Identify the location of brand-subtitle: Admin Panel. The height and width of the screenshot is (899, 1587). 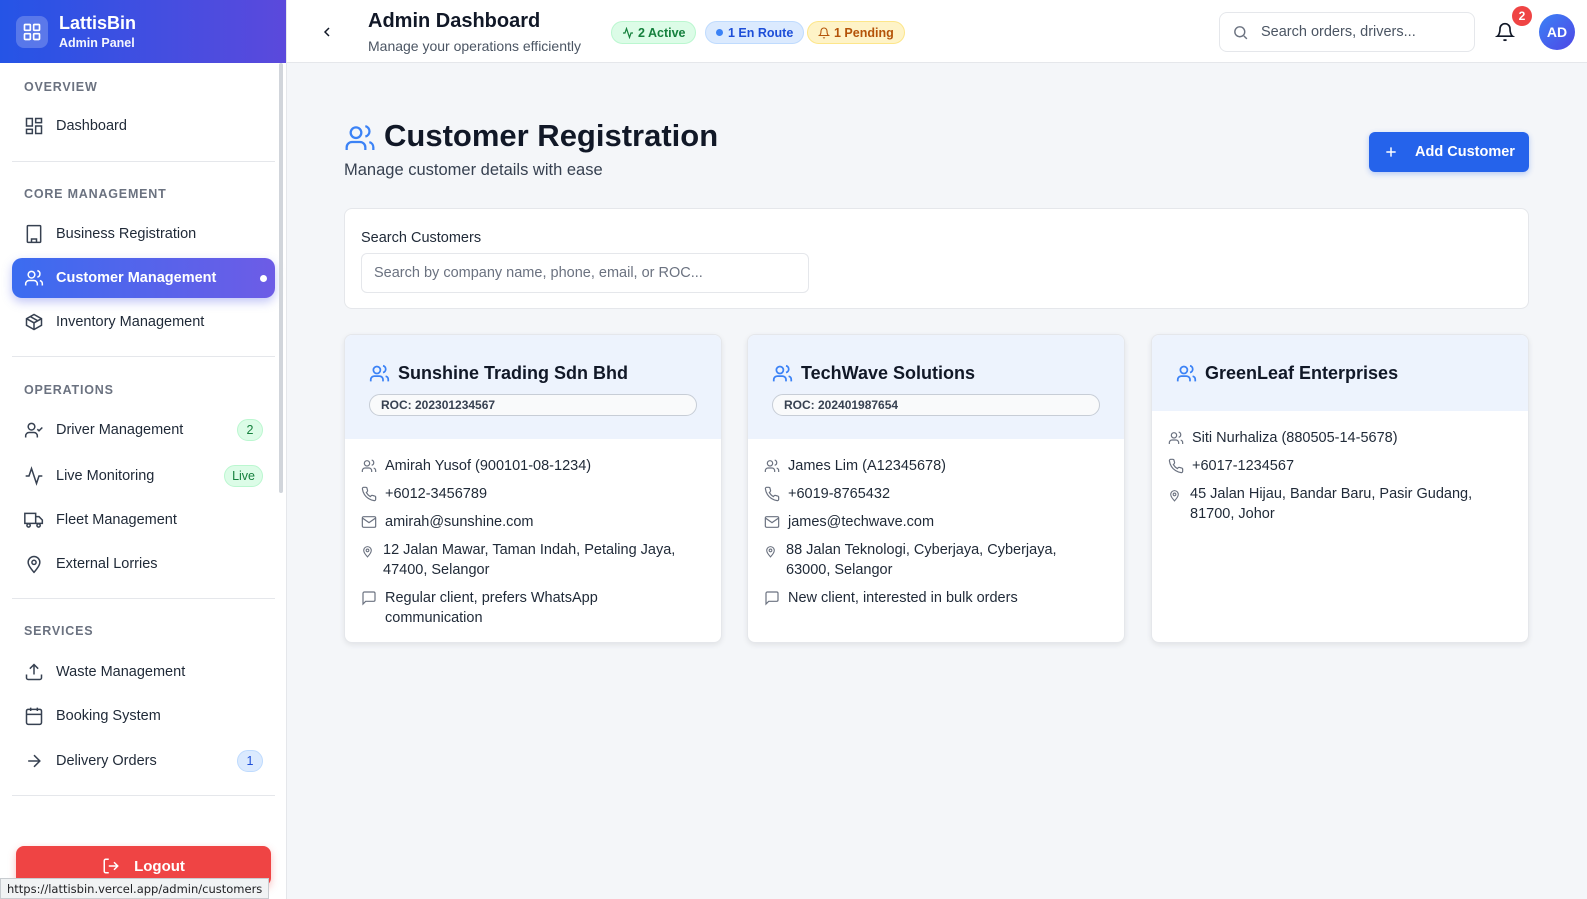
(97, 42).